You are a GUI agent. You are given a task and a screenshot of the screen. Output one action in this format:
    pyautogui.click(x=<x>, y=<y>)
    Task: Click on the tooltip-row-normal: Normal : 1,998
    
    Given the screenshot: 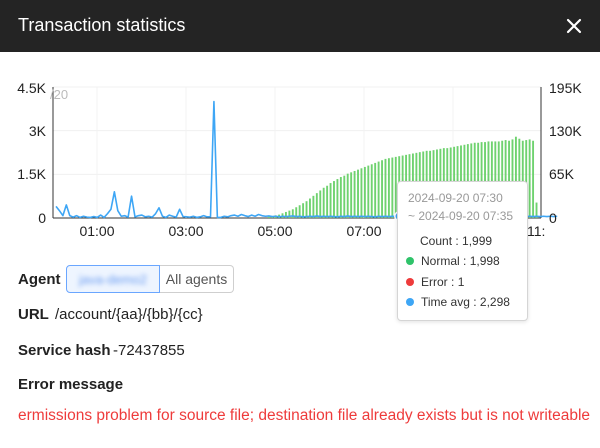 What is the action you would take?
    pyautogui.click(x=453, y=261)
    